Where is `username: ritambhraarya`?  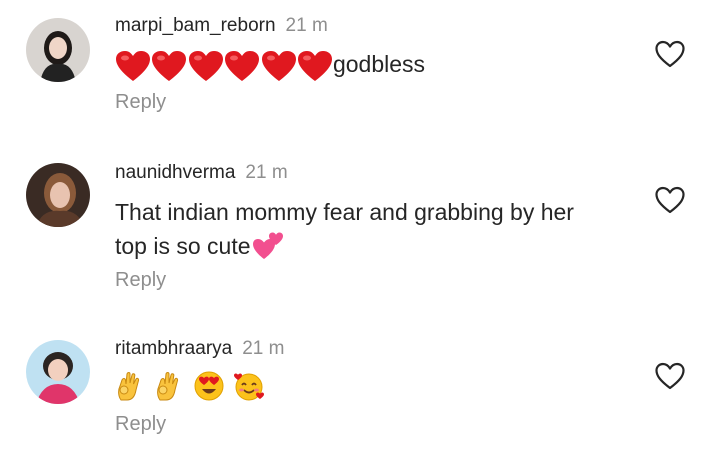 username: ritambhraarya is located at coordinates (173, 348).